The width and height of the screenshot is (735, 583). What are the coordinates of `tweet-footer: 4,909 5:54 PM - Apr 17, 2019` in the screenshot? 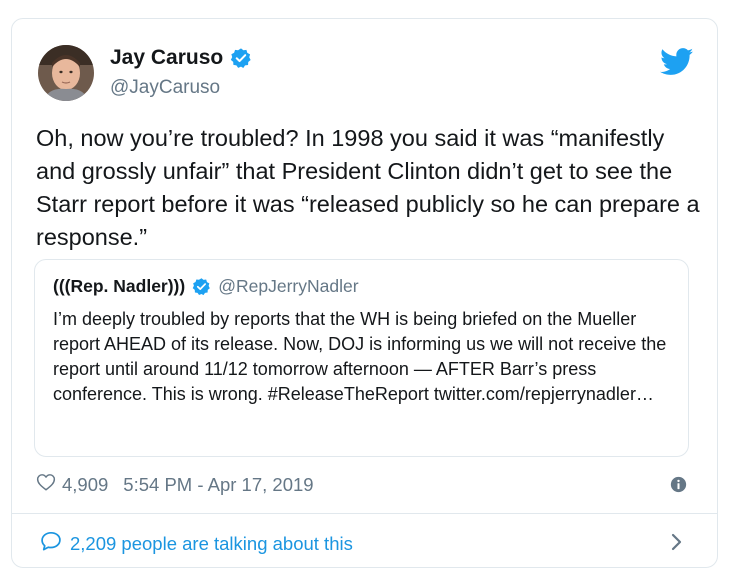 It's located at (175, 484).